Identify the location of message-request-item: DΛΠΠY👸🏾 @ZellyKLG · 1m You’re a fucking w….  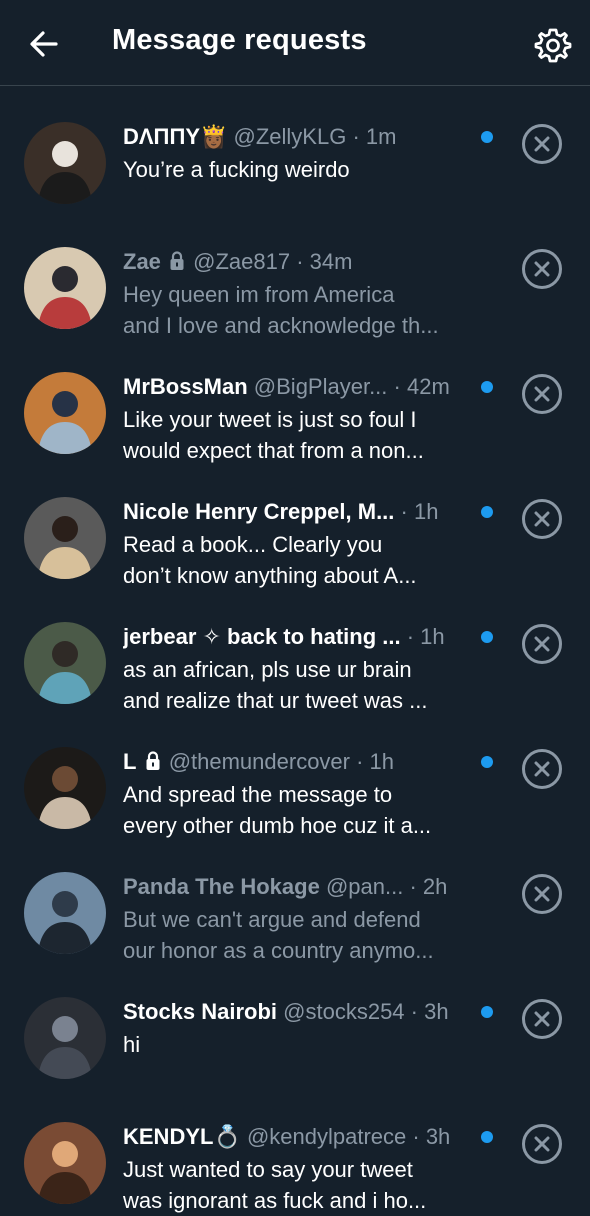
(295, 148).